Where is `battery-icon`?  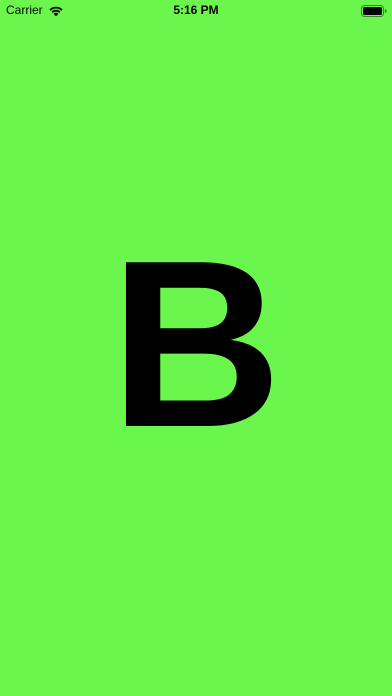
battery-icon is located at coordinates (374, 10).